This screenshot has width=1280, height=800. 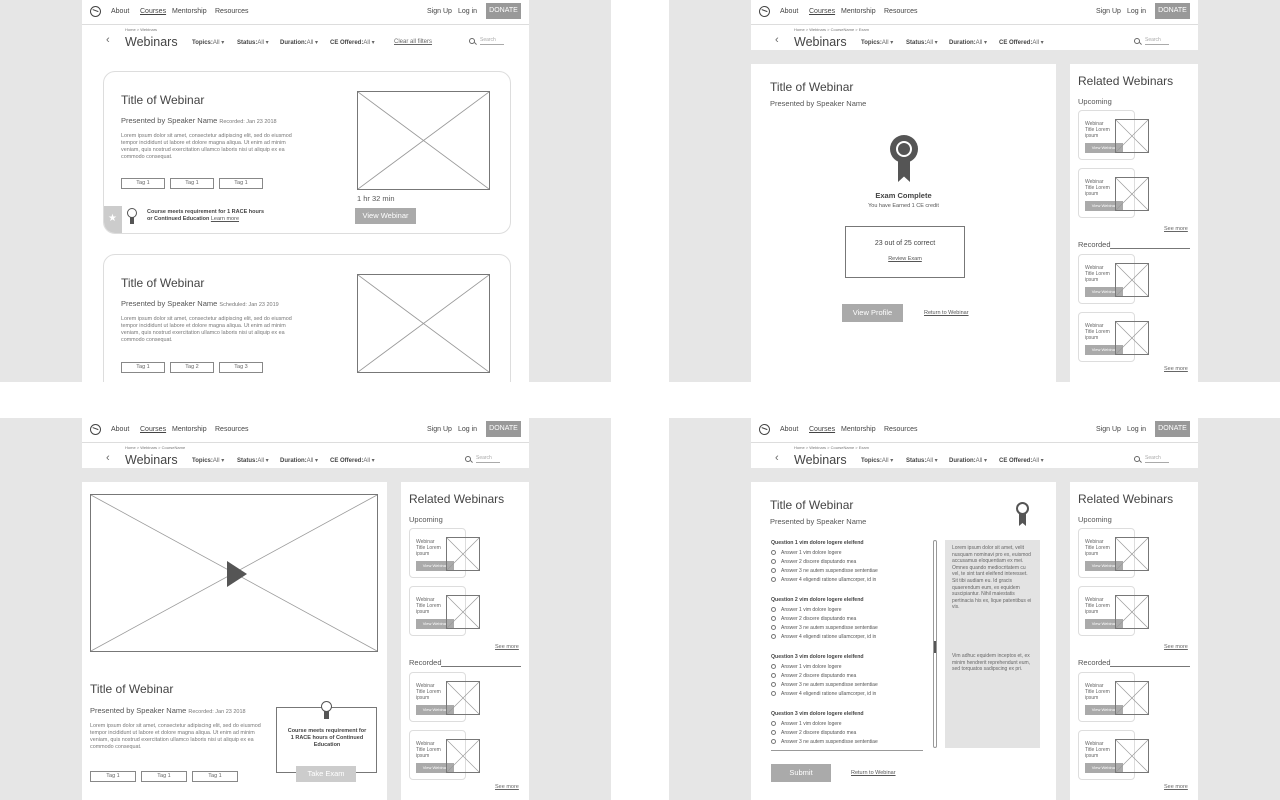 What do you see at coordinates (905, 259) in the screenshot?
I see `review-exam-link: Review Exam` at bounding box center [905, 259].